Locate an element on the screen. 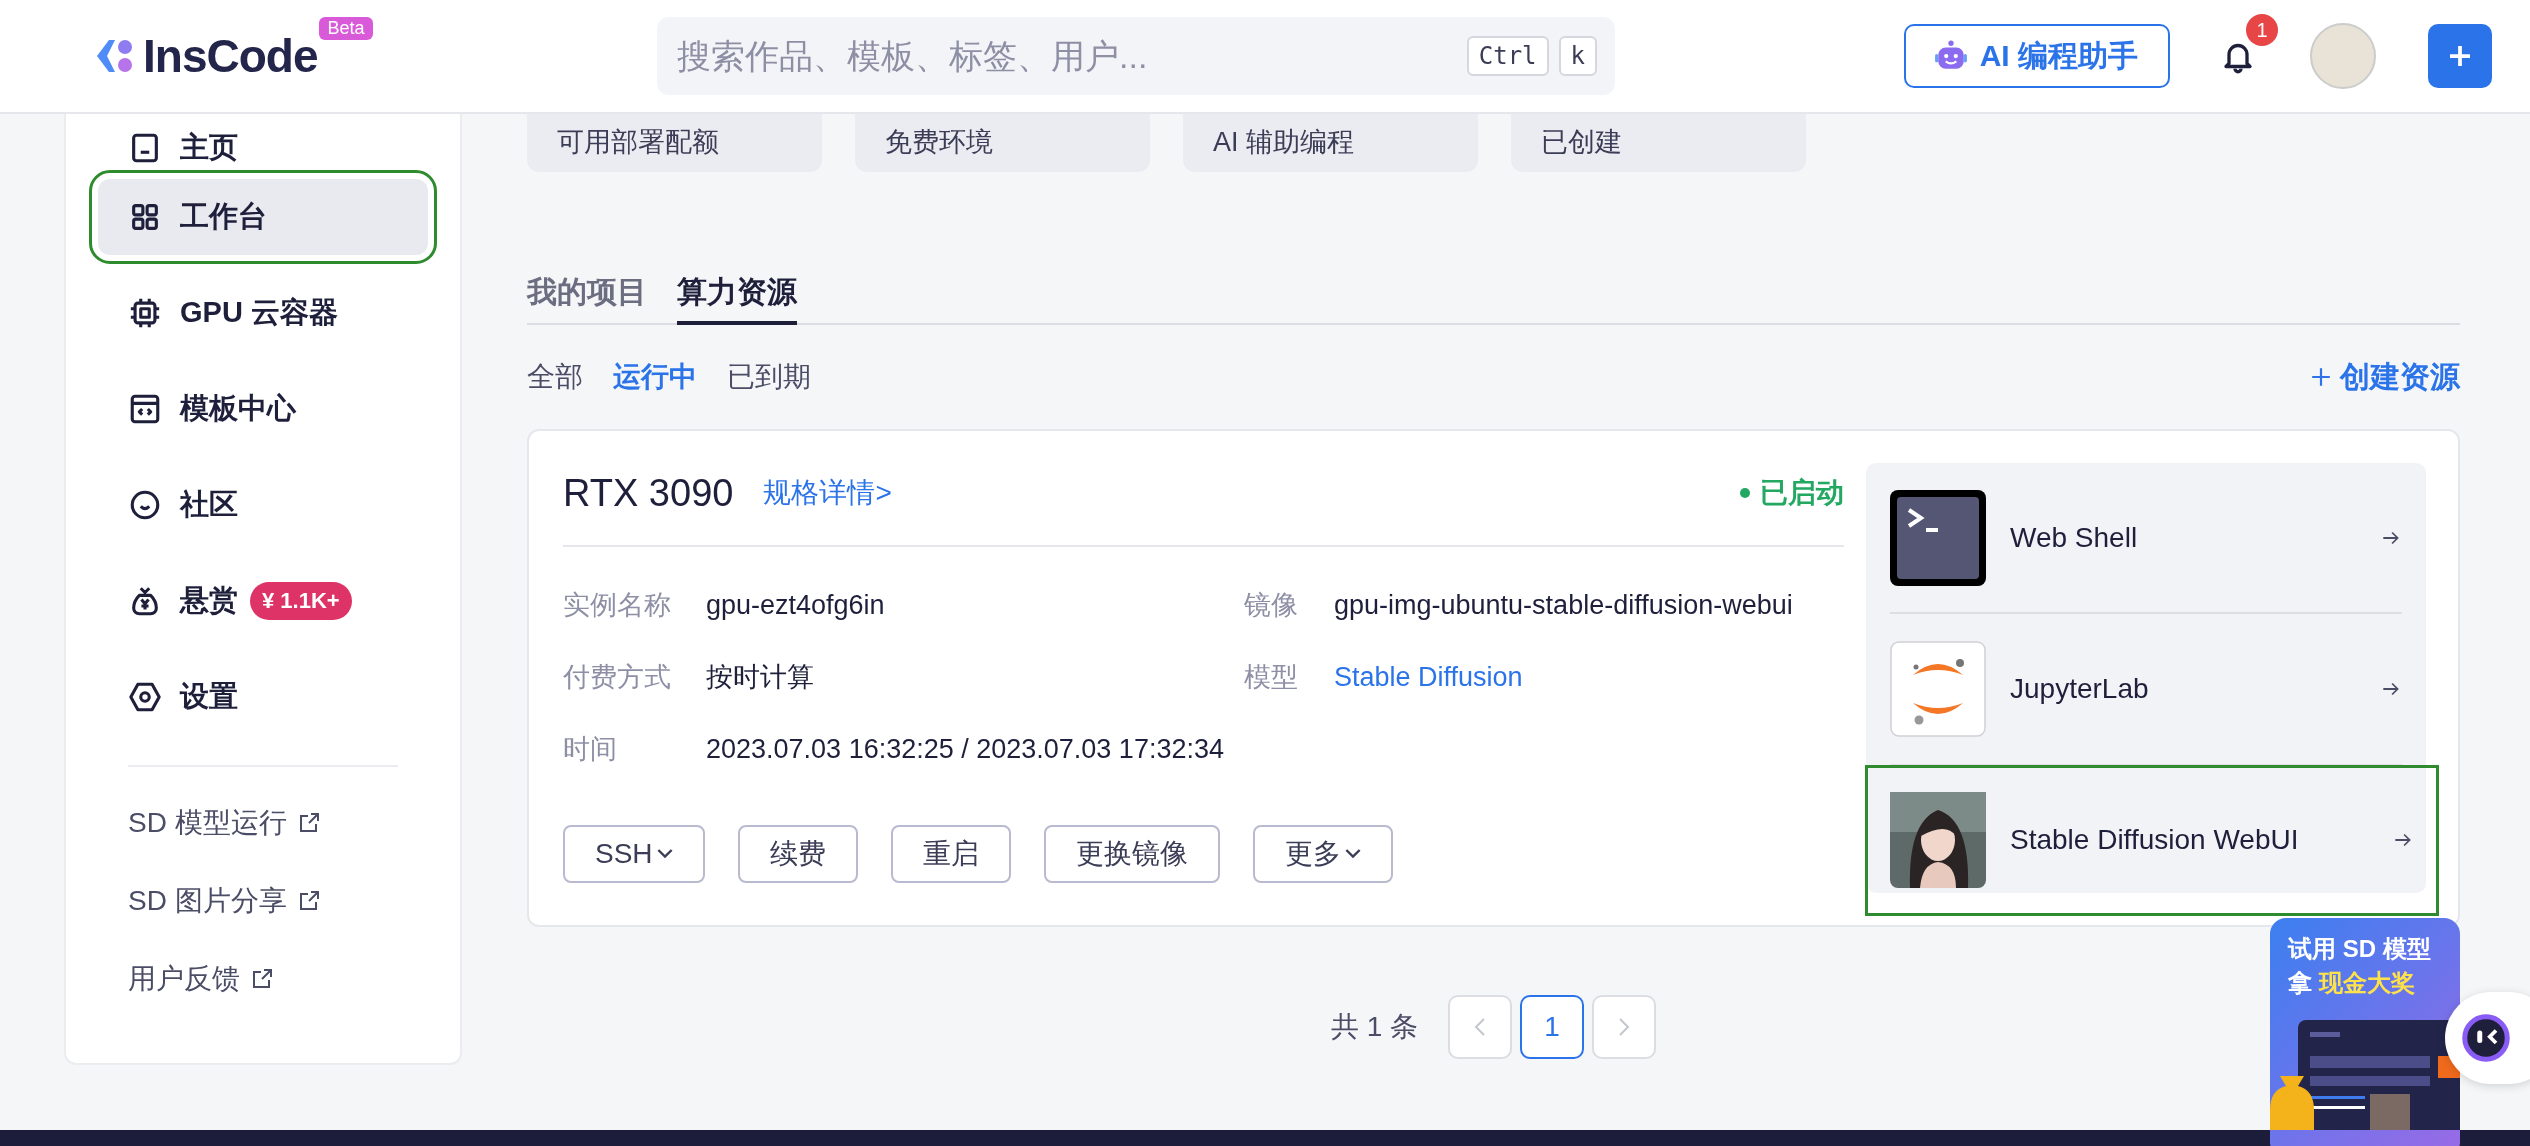 The height and width of the screenshot is (1146, 2530). promo-subtitle: 拿 现金大奖 is located at coordinates (2352, 983).